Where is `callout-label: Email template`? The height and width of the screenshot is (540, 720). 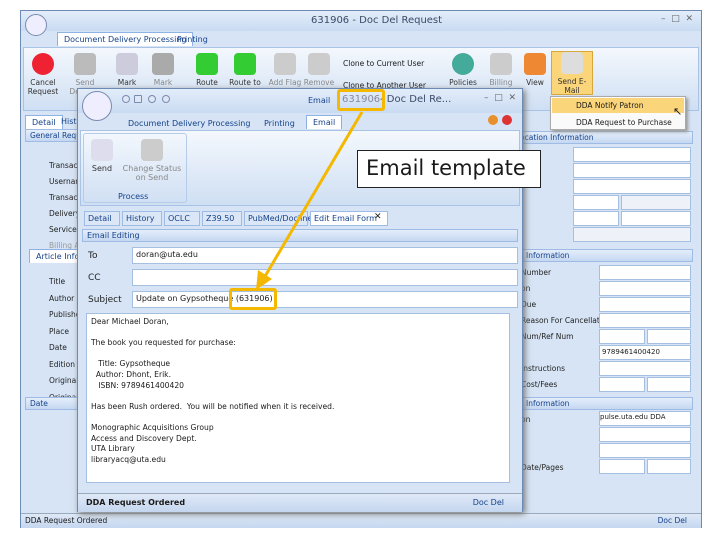
callout-label: Email template is located at coordinates (449, 169).